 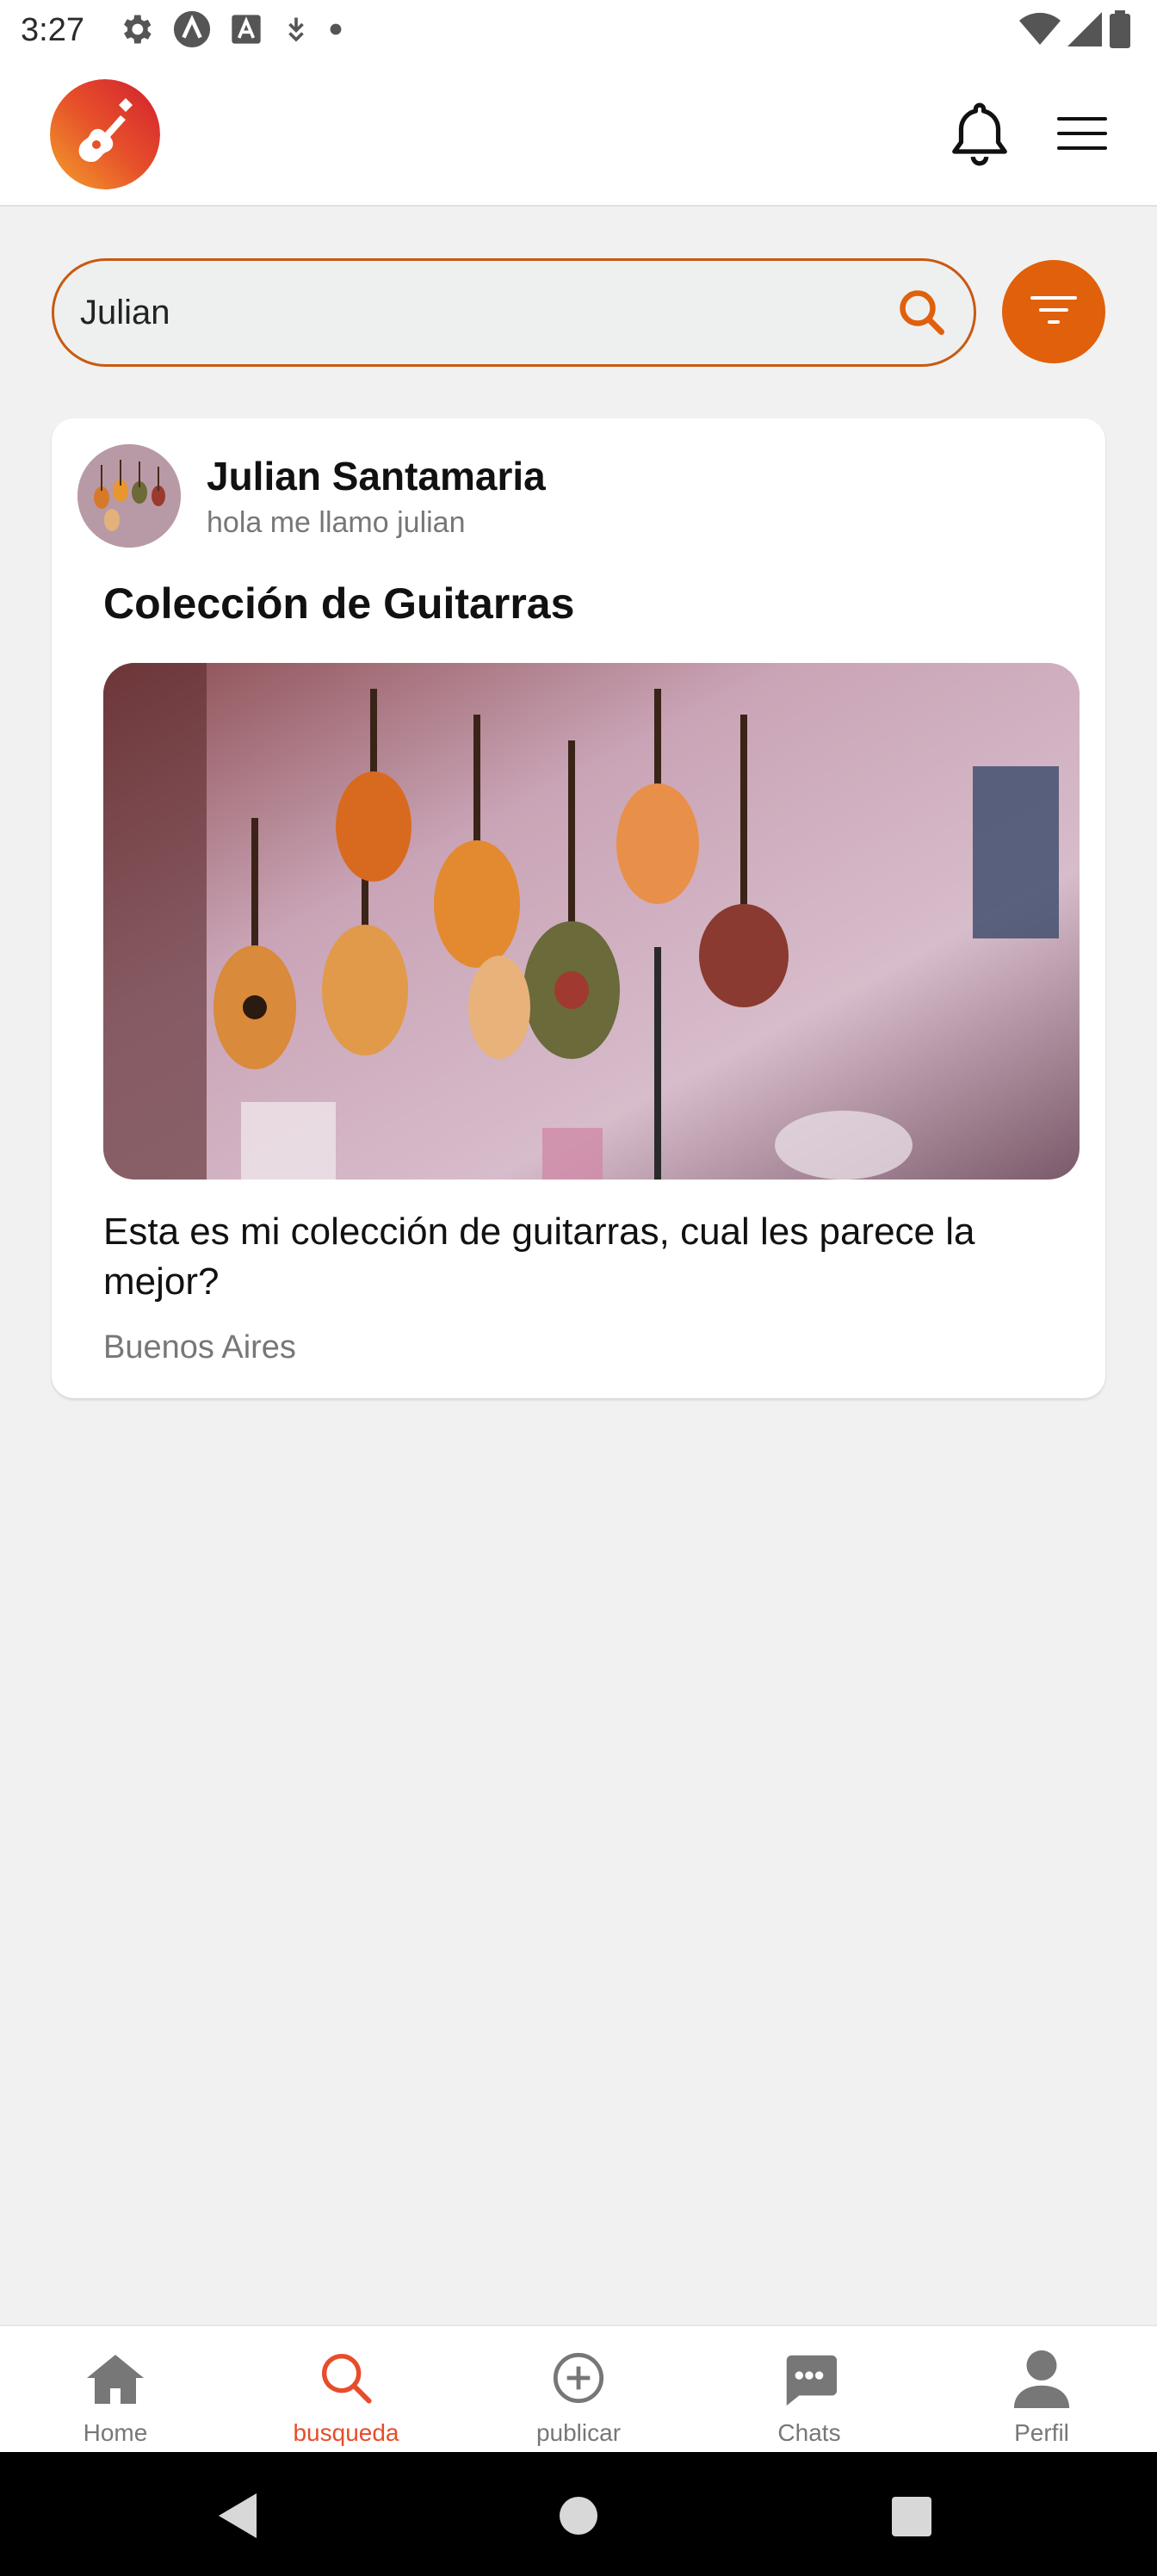 What do you see at coordinates (115, 2432) in the screenshot?
I see `nav-label-home: Home` at bounding box center [115, 2432].